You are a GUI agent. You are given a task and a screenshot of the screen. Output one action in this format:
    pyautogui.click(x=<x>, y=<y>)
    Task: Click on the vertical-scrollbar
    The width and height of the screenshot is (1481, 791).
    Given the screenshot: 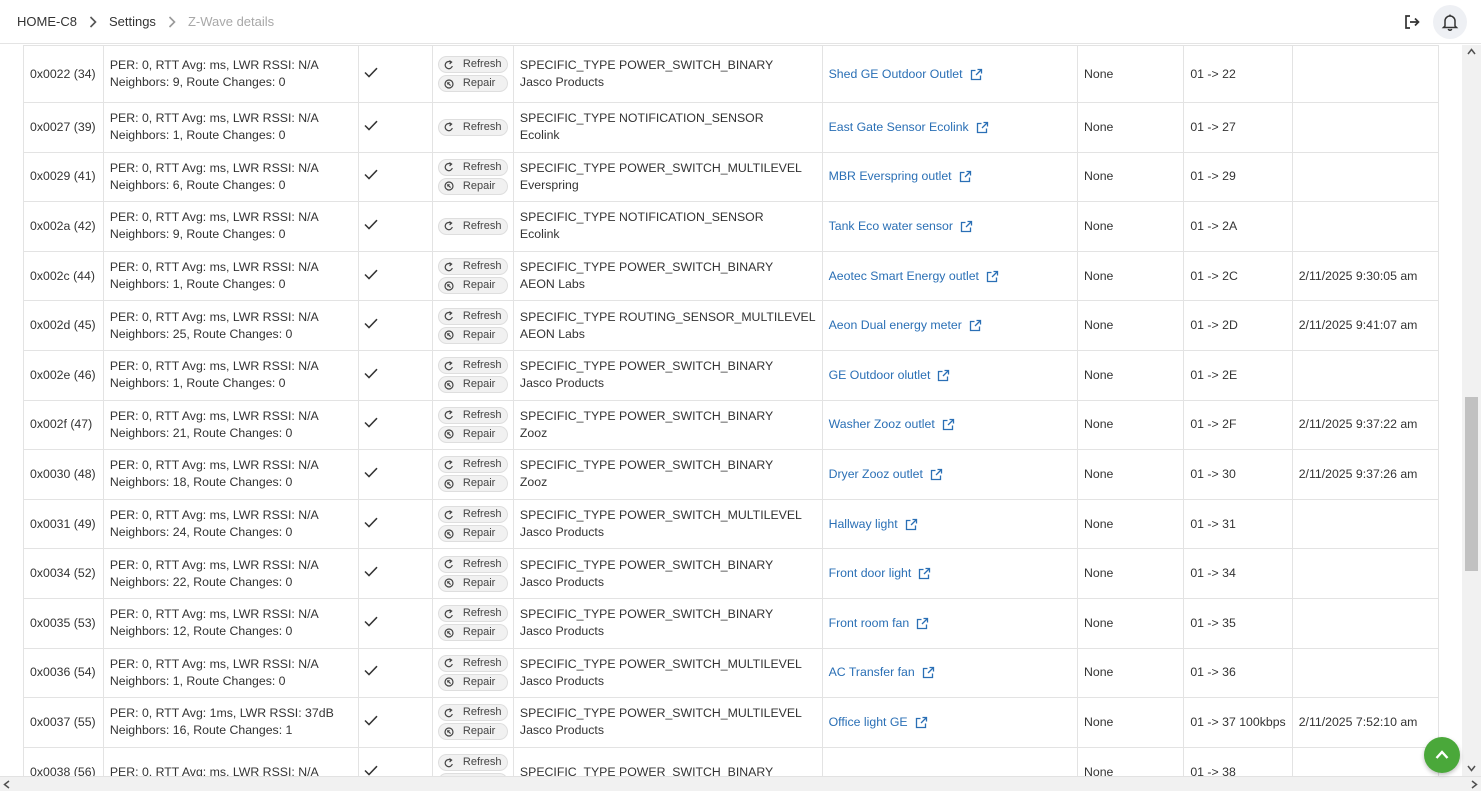 What is the action you would take?
    pyautogui.click(x=1471, y=410)
    